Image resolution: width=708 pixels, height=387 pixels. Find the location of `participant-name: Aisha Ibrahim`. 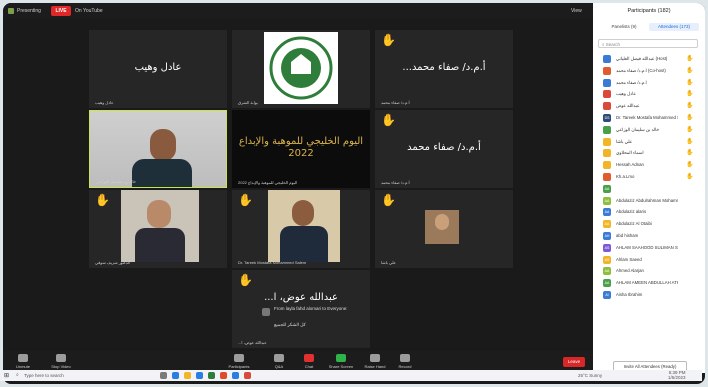

participant-name: Aisha Ibrahim is located at coordinates (629, 294).